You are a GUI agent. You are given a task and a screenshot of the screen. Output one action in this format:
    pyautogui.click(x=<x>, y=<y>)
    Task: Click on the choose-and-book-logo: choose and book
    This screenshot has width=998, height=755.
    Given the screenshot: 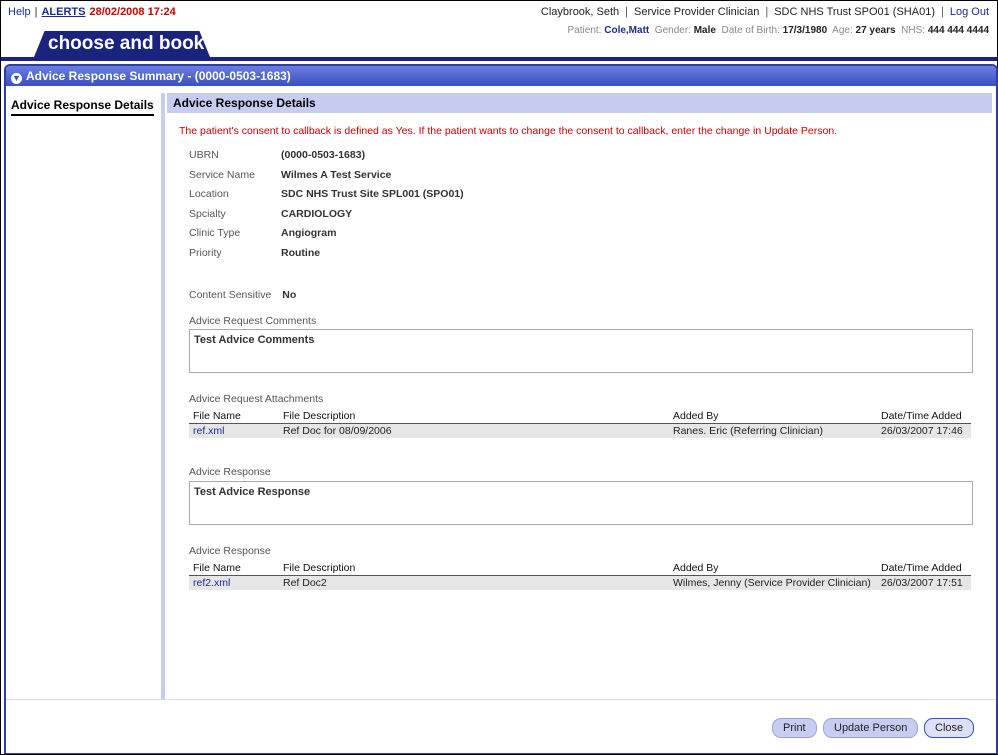 What is the action you would take?
    pyautogui.click(x=122, y=44)
    